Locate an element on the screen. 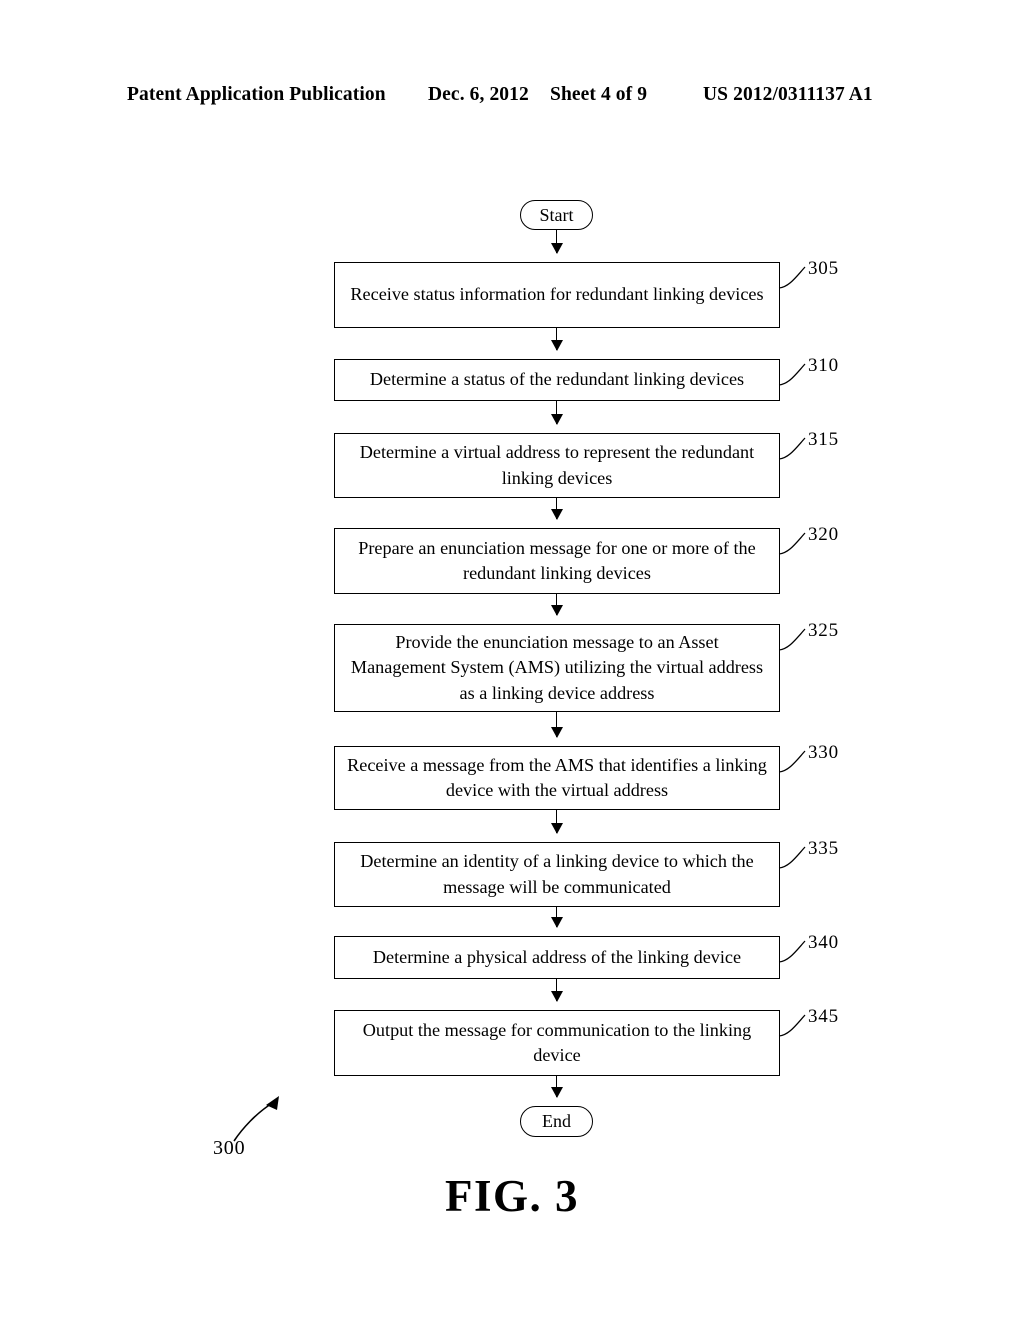 Image resolution: width=1024 pixels, height=1320 pixels. reference-numeral-345: 345 is located at coordinates (823, 1016).